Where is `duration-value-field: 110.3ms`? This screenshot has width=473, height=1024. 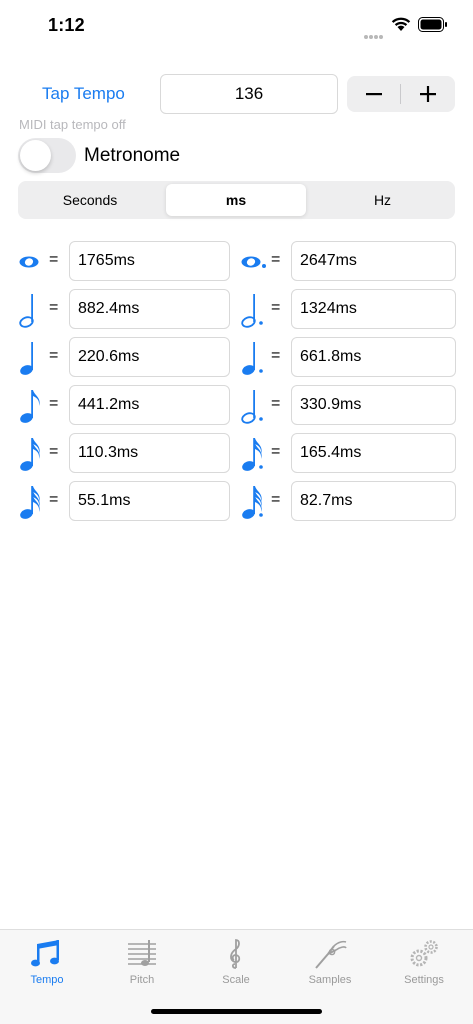 duration-value-field: 110.3ms is located at coordinates (149, 453).